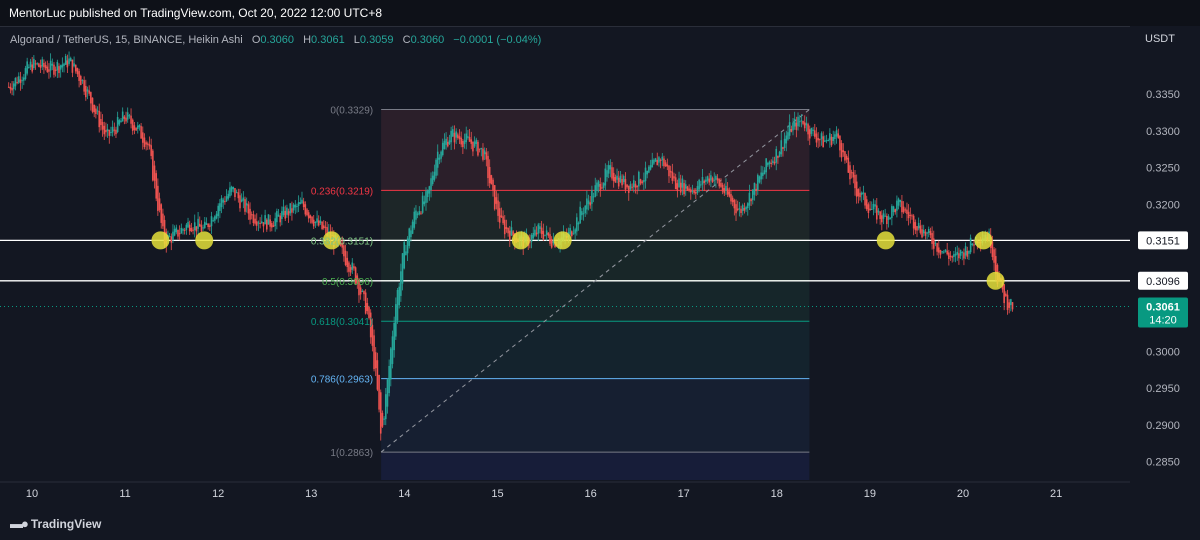  I want to click on footer, so click(600, 524).